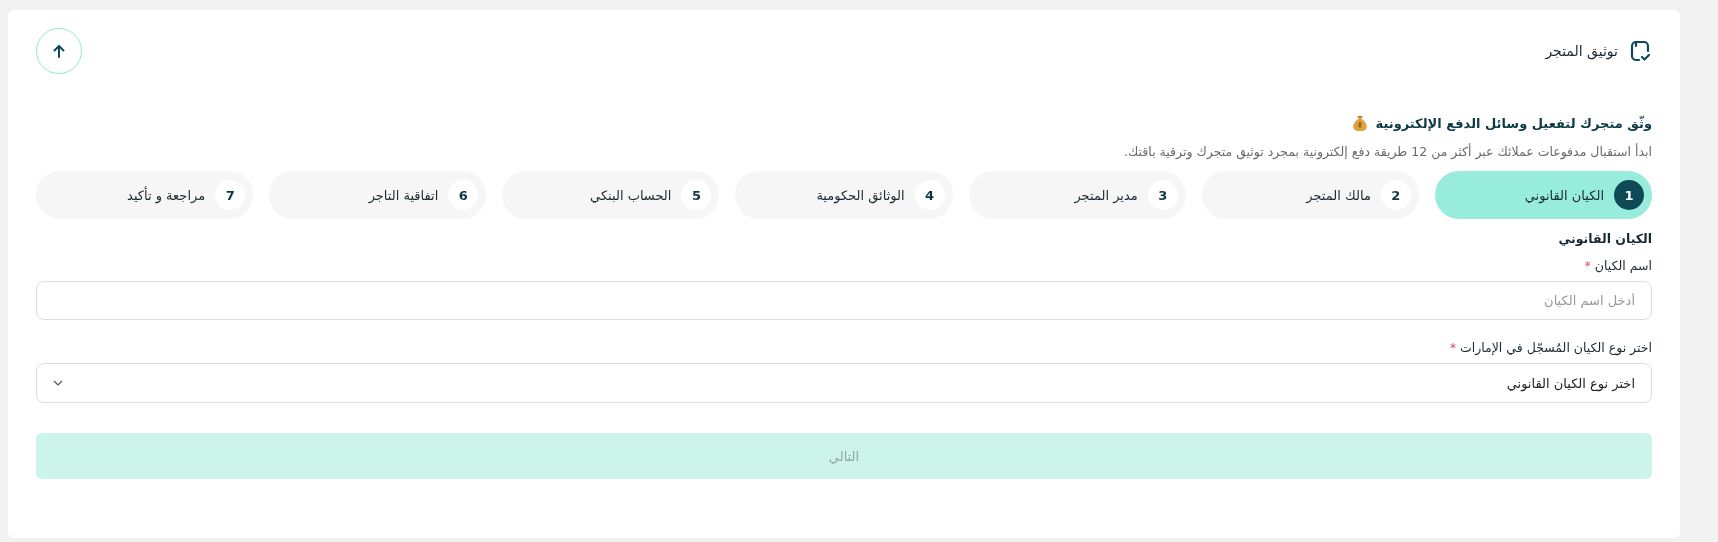 The image size is (1718, 542). Describe the element at coordinates (1623, 265) in the screenshot. I see `field-label: اسم الكيان` at that location.